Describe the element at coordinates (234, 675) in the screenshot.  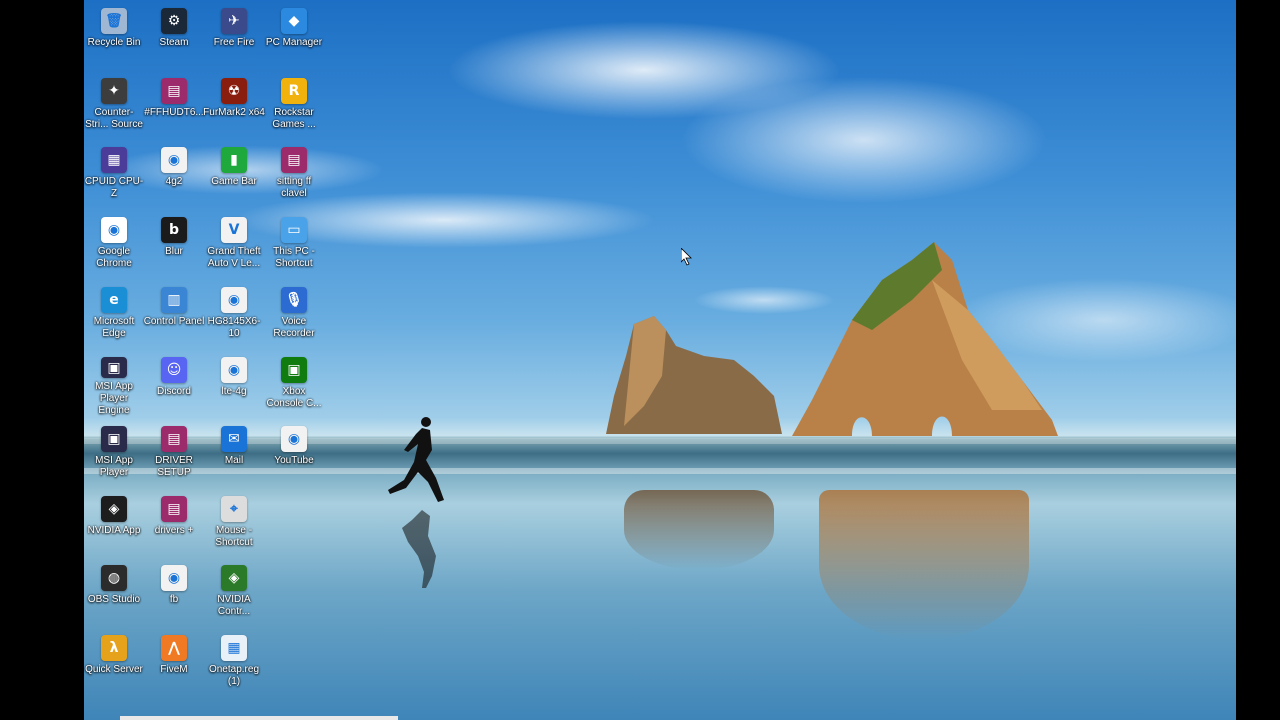
I see `desktop-icon-label: Onetap.reg (1)` at that location.